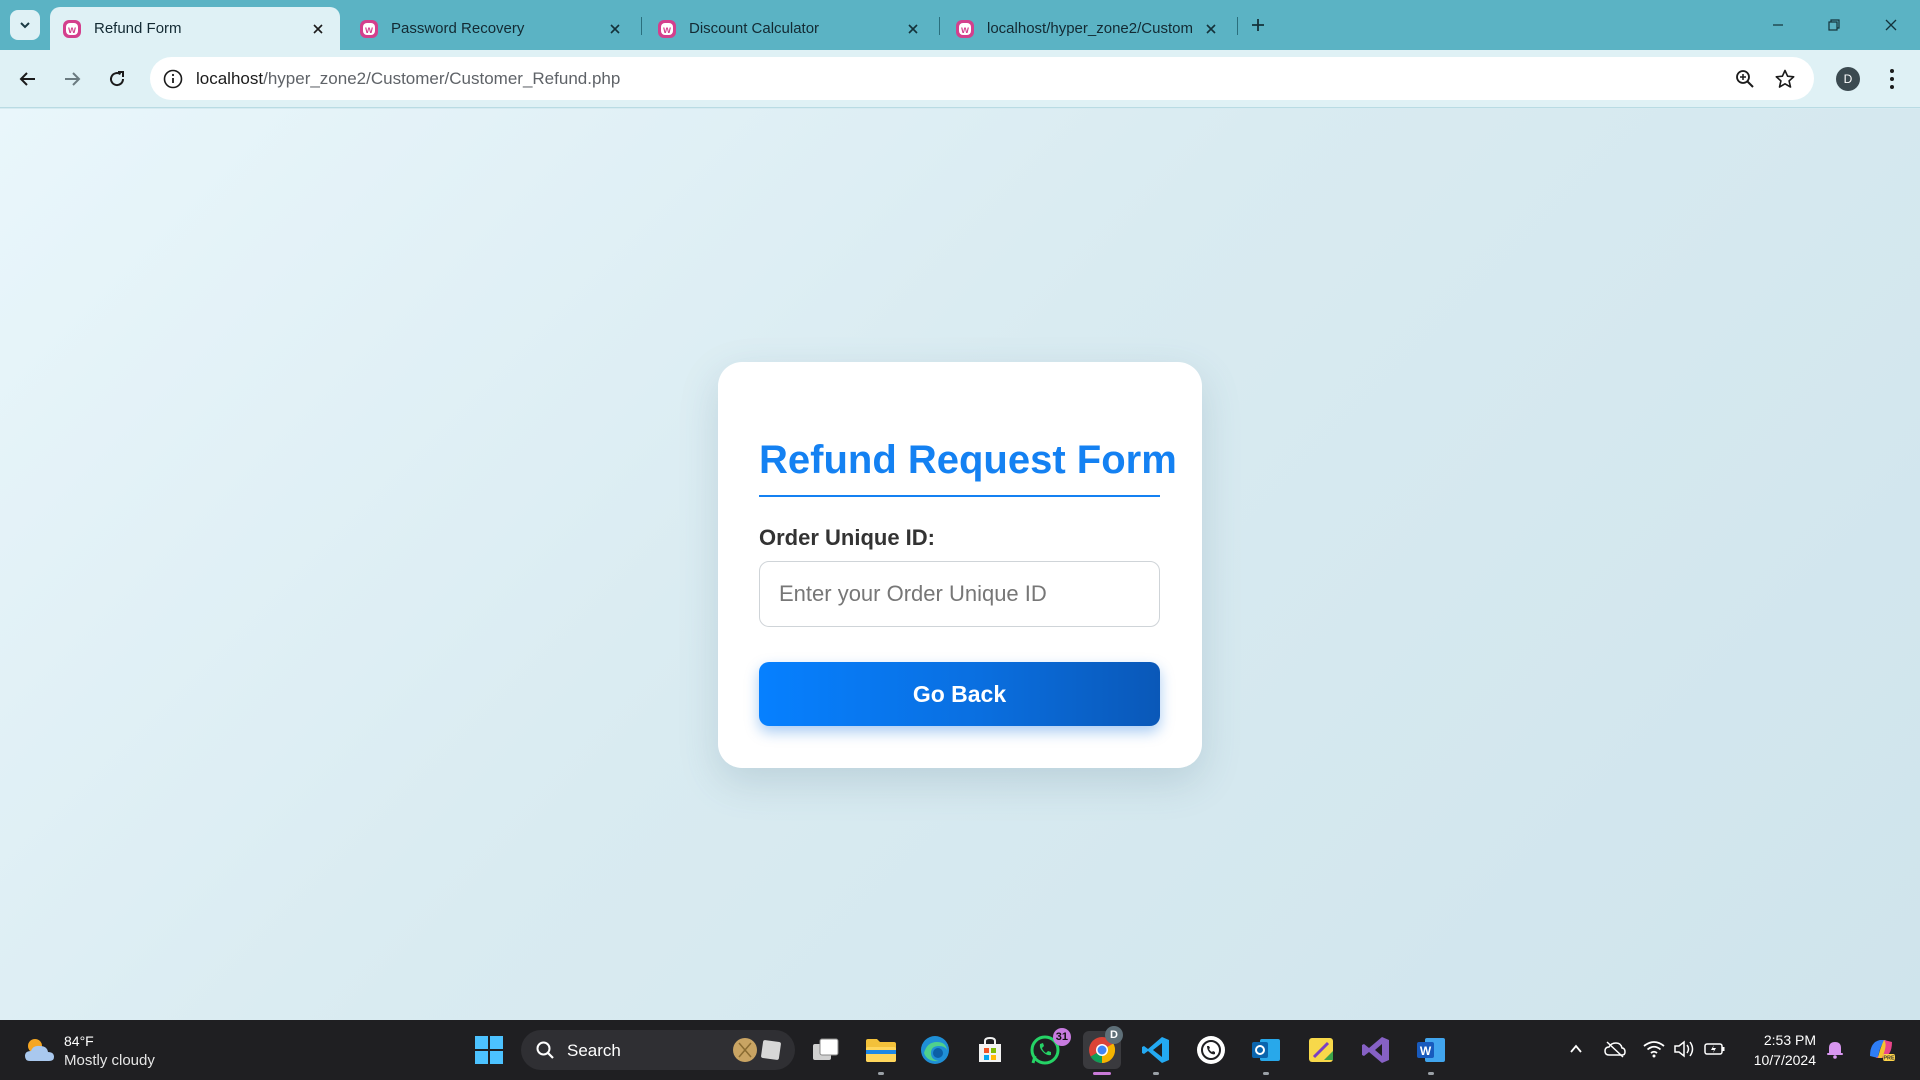 The height and width of the screenshot is (1080, 1920). What do you see at coordinates (195, 28) in the screenshot?
I see `tab-refund-form: w Refund Form` at bounding box center [195, 28].